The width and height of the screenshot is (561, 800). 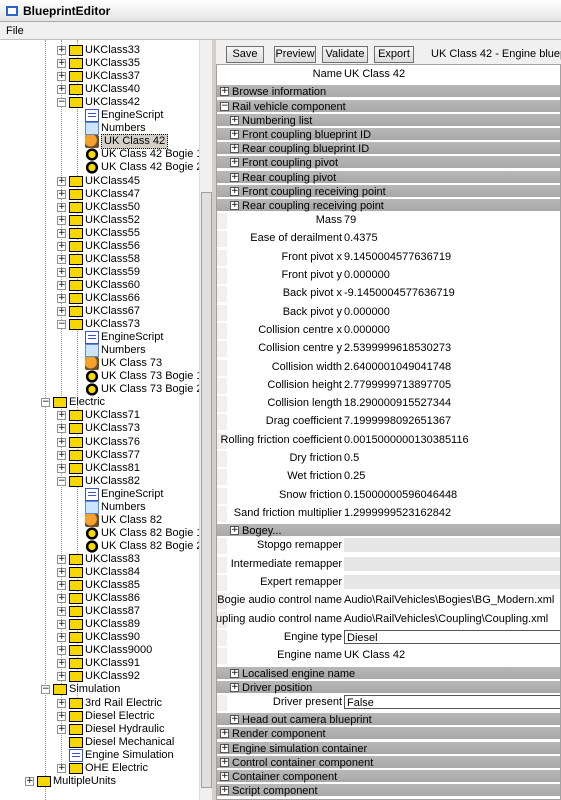 What do you see at coordinates (452, 367) in the screenshot?
I see `property-value: 2.6400001049041748` at bounding box center [452, 367].